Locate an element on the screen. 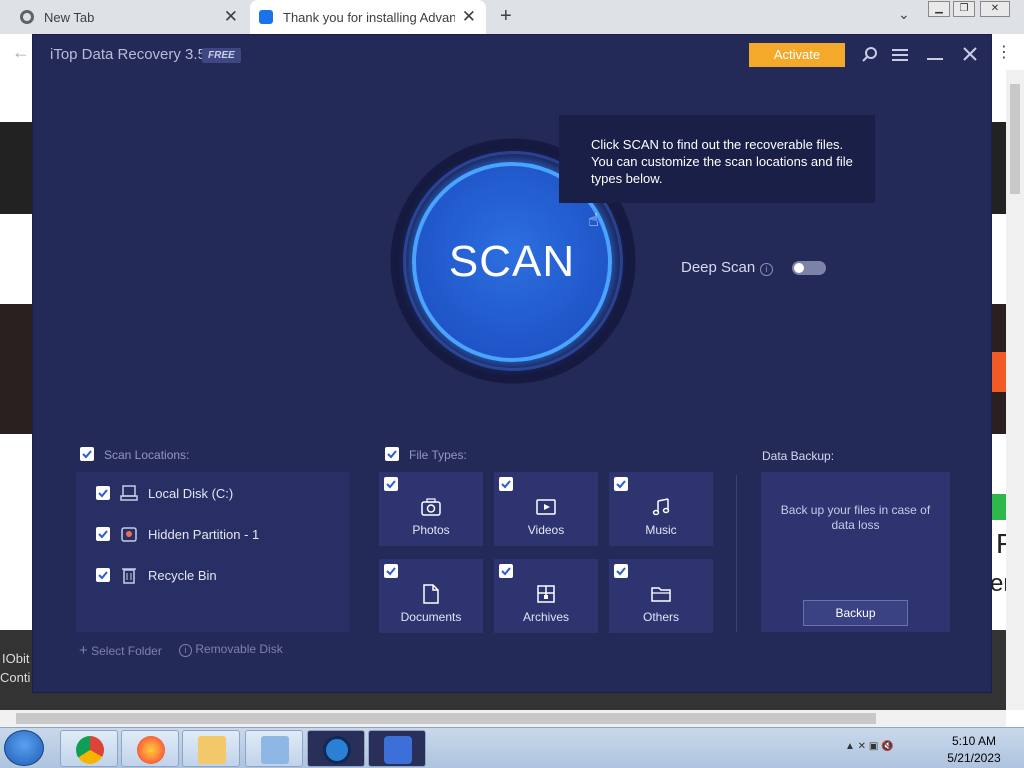  music-icon is located at coordinates (661, 507).